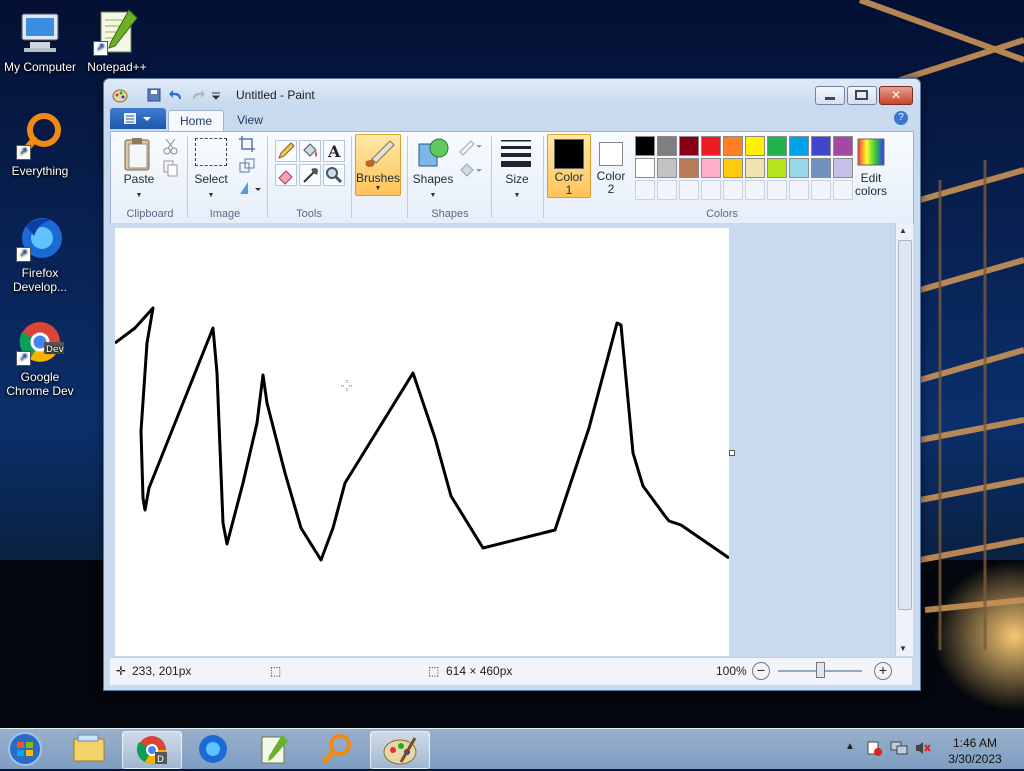 This screenshot has height=771, width=1024. Describe the element at coordinates (433, 186) in the screenshot. I see `shapes-button: Shapes ▼` at that location.